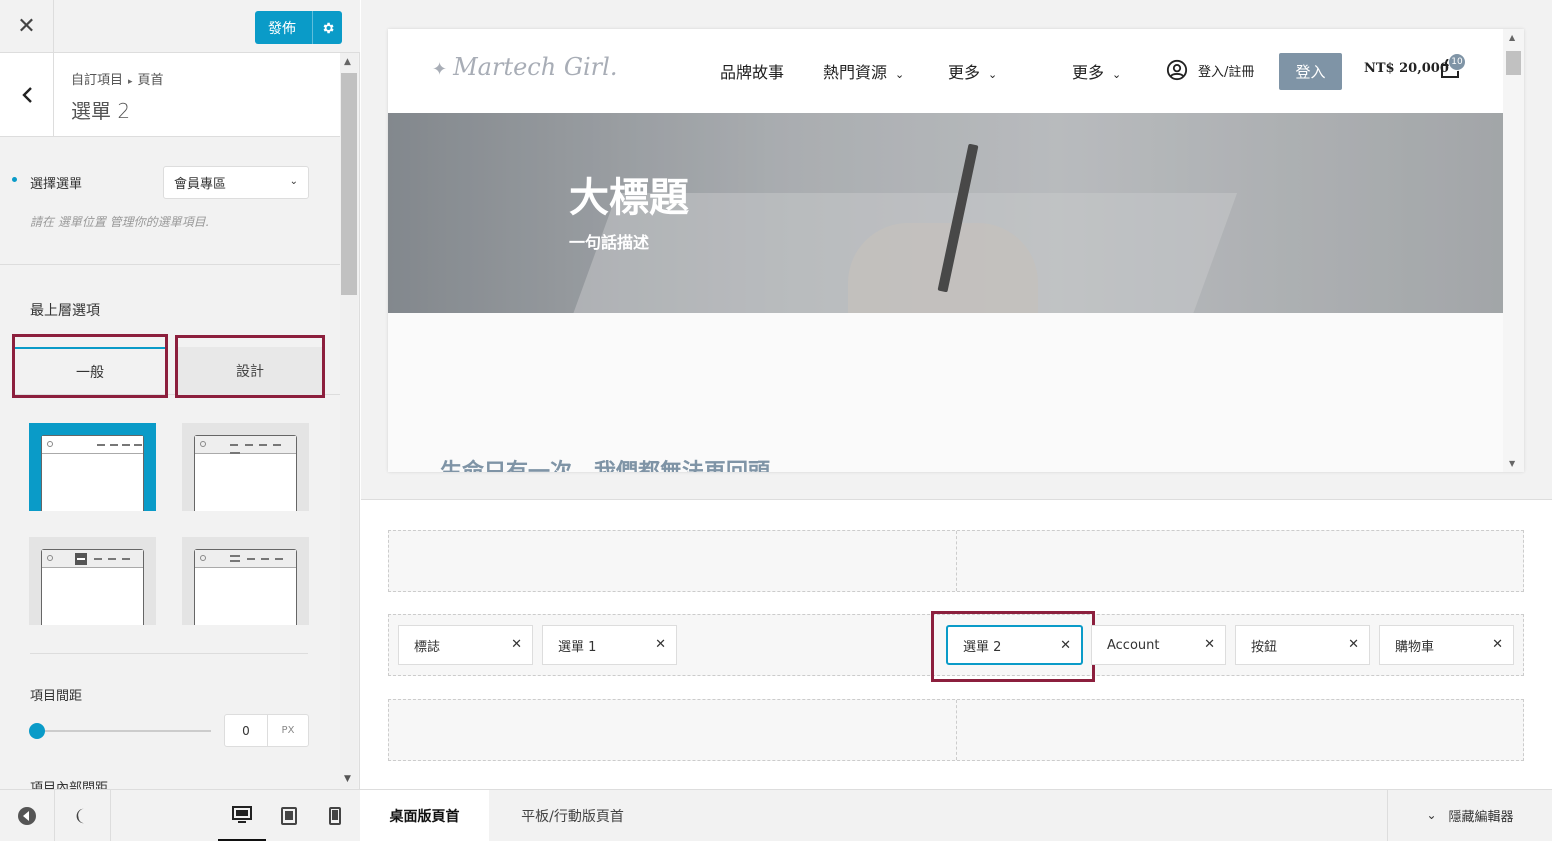 This screenshot has height=841, width=1552. I want to click on gear-icon, so click(327, 28).